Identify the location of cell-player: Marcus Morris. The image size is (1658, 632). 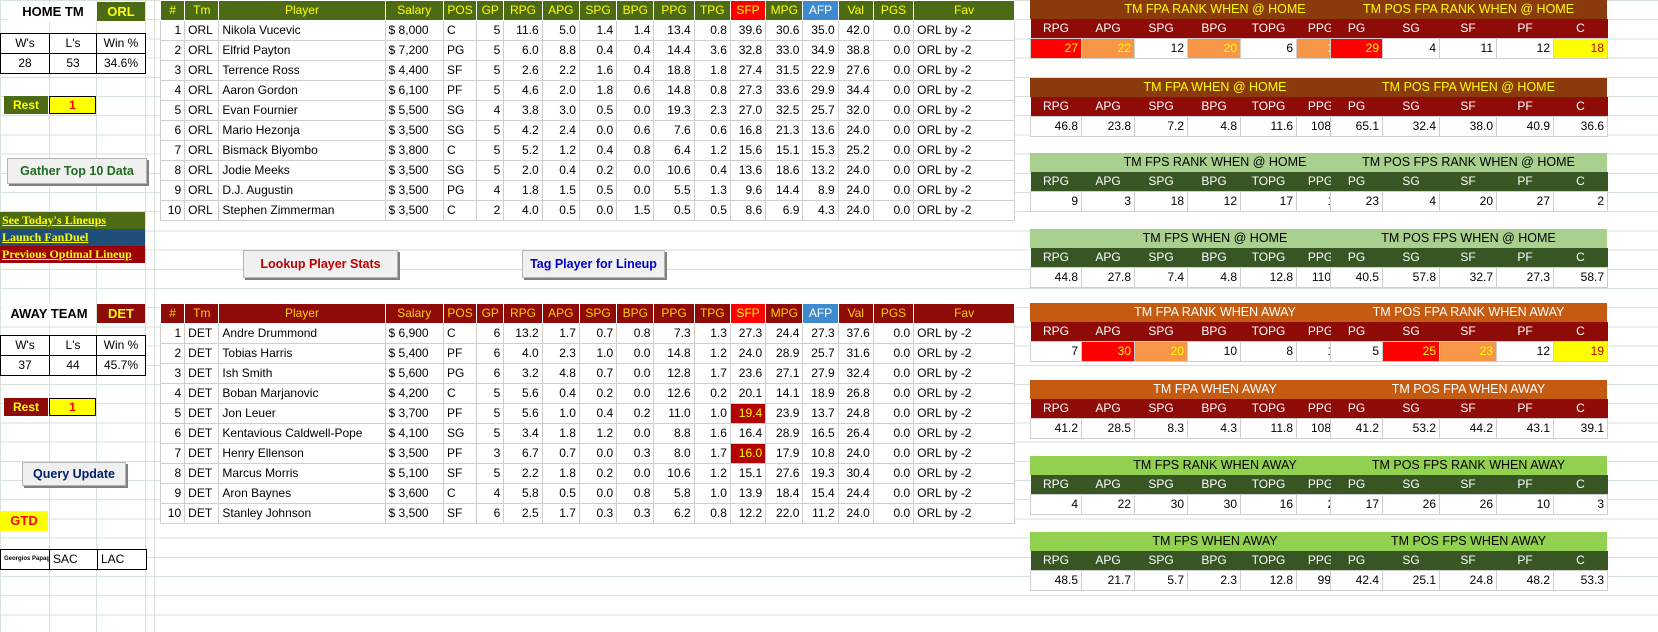
(302, 473).